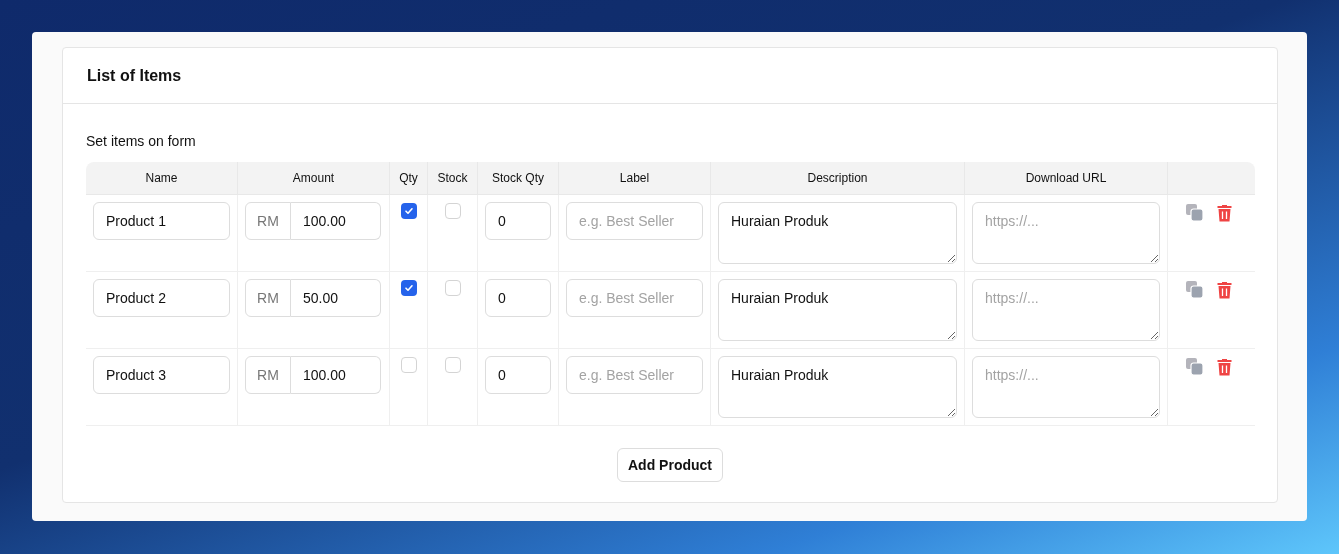  What do you see at coordinates (838, 178) in the screenshot?
I see `column-header: Description` at bounding box center [838, 178].